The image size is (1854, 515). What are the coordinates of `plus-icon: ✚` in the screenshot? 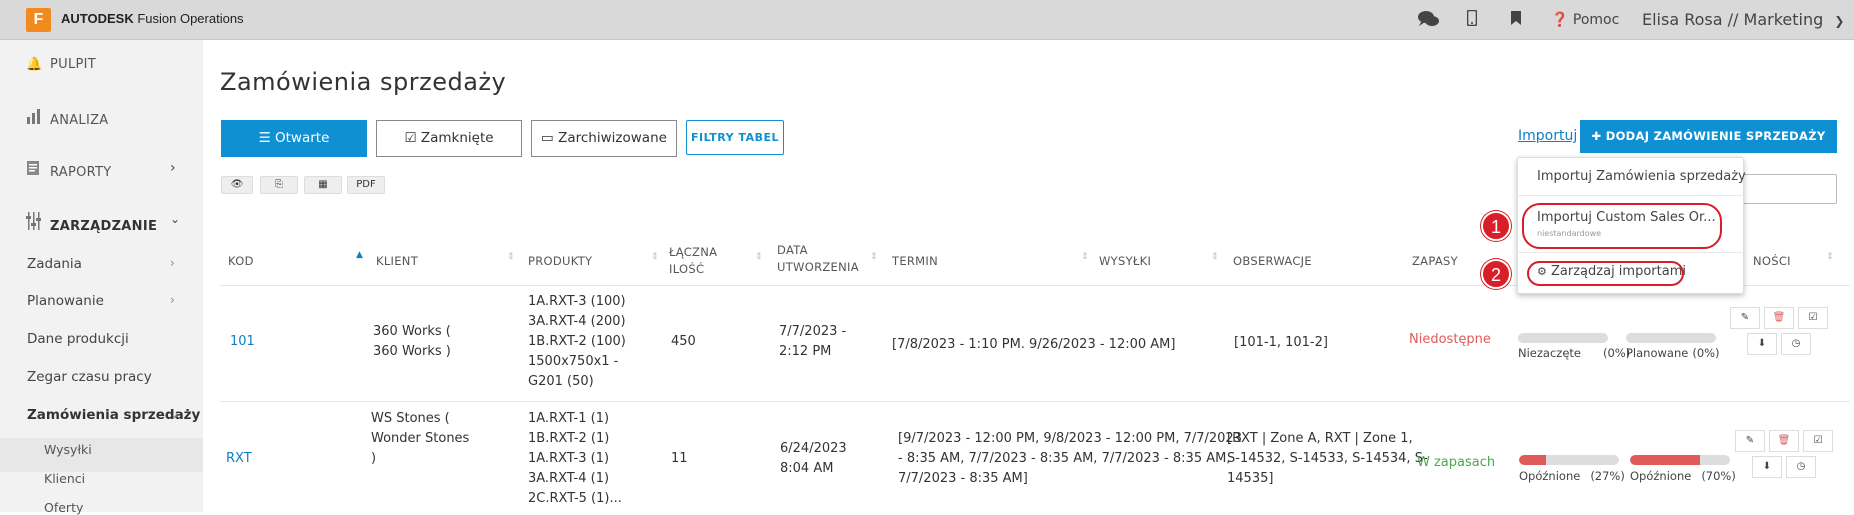 It's located at (1596, 136).